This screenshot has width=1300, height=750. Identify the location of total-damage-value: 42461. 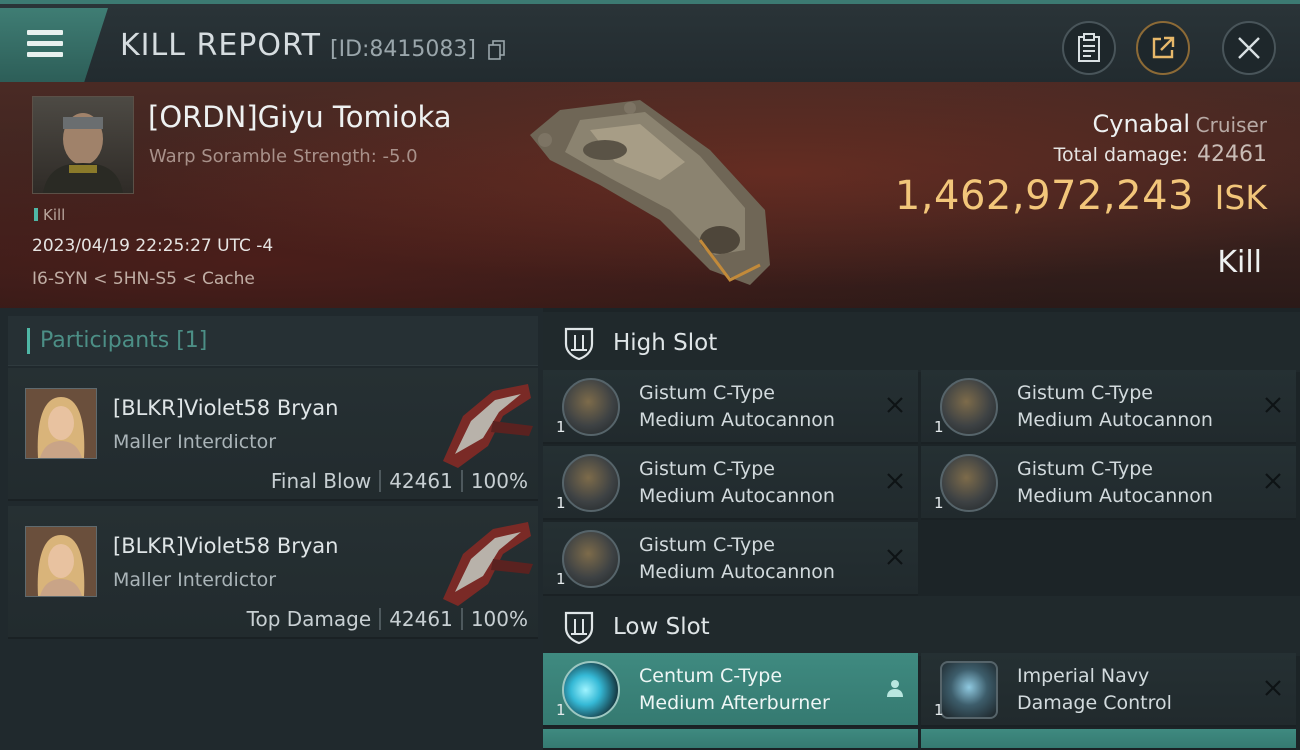
(1232, 154).